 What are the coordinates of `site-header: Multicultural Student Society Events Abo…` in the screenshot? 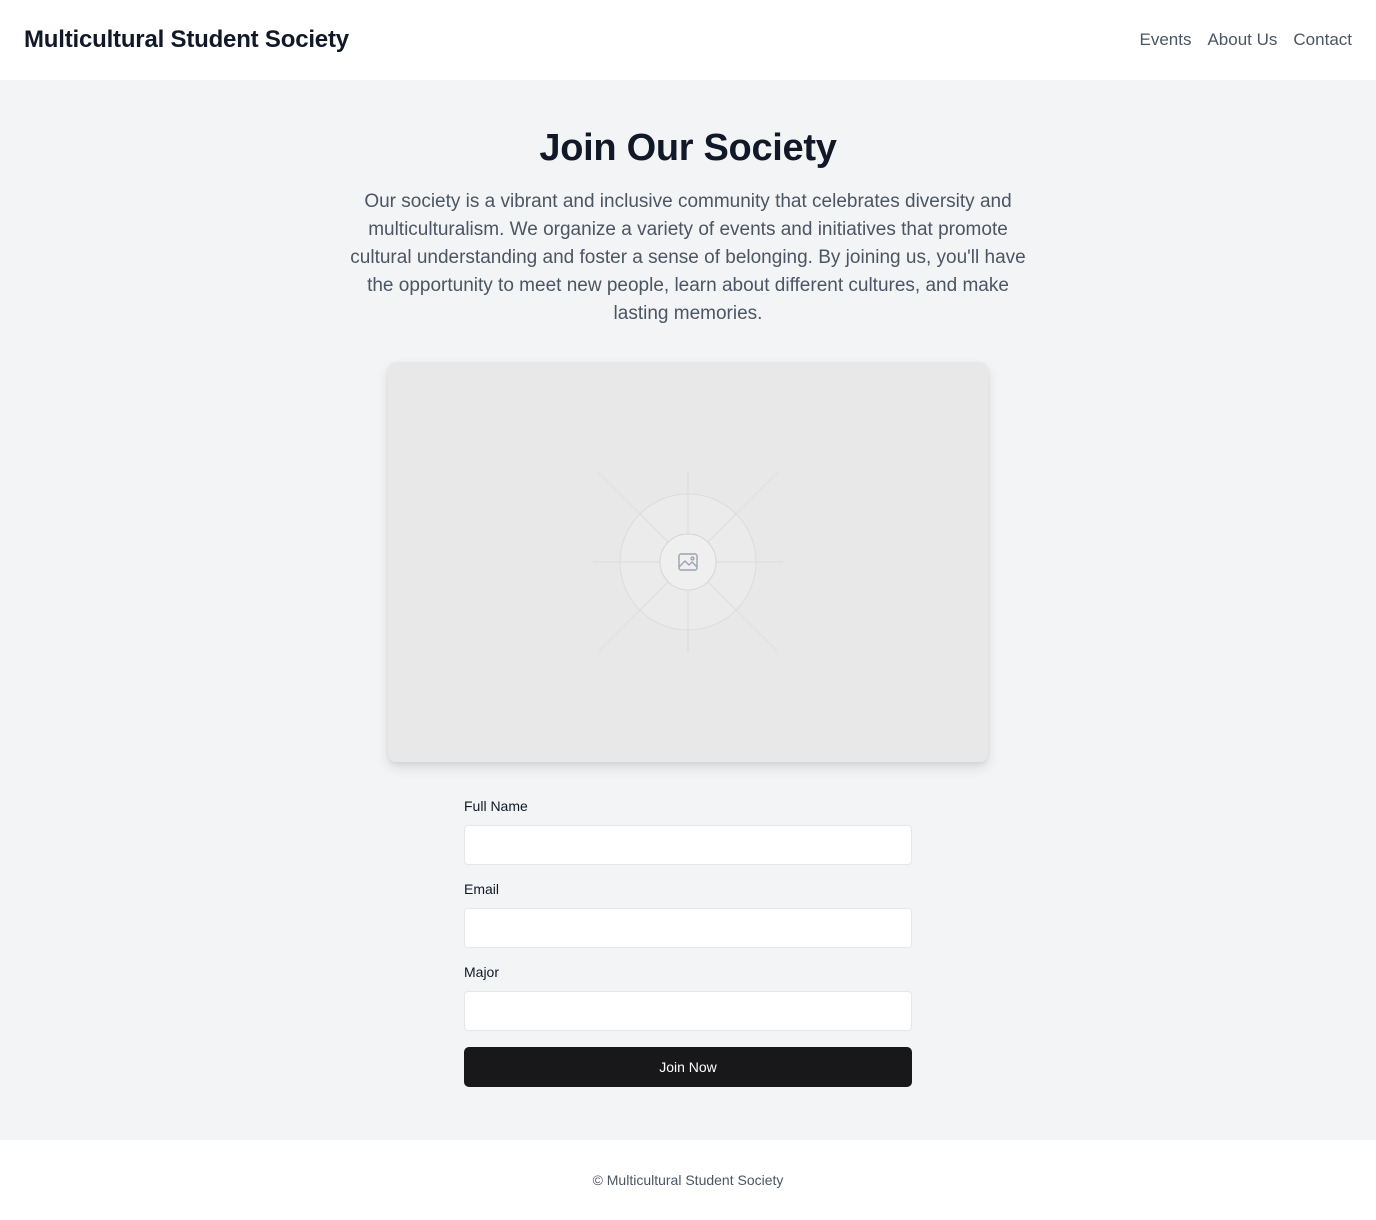 It's located at (688, 40).